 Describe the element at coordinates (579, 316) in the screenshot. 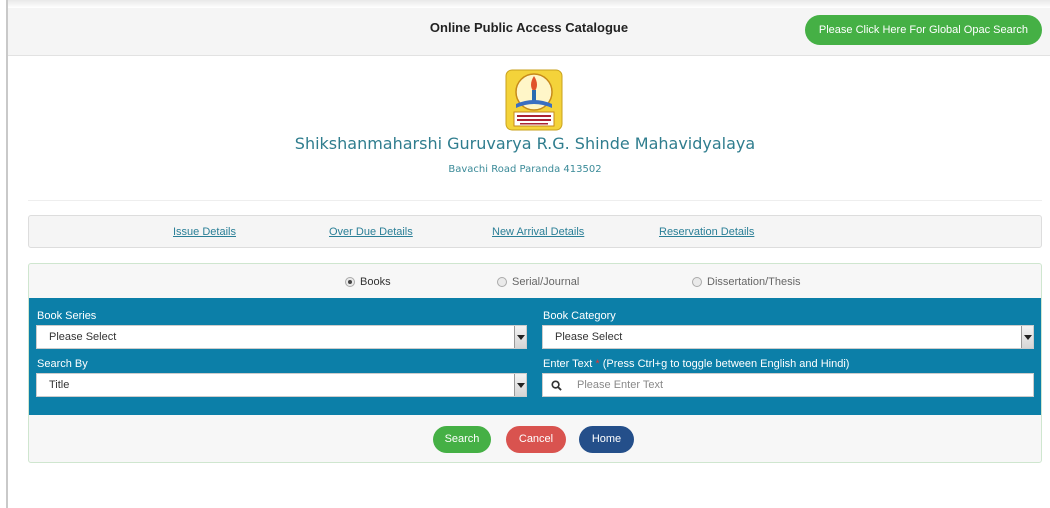

I see `book-category-label: Book Category` at that location.